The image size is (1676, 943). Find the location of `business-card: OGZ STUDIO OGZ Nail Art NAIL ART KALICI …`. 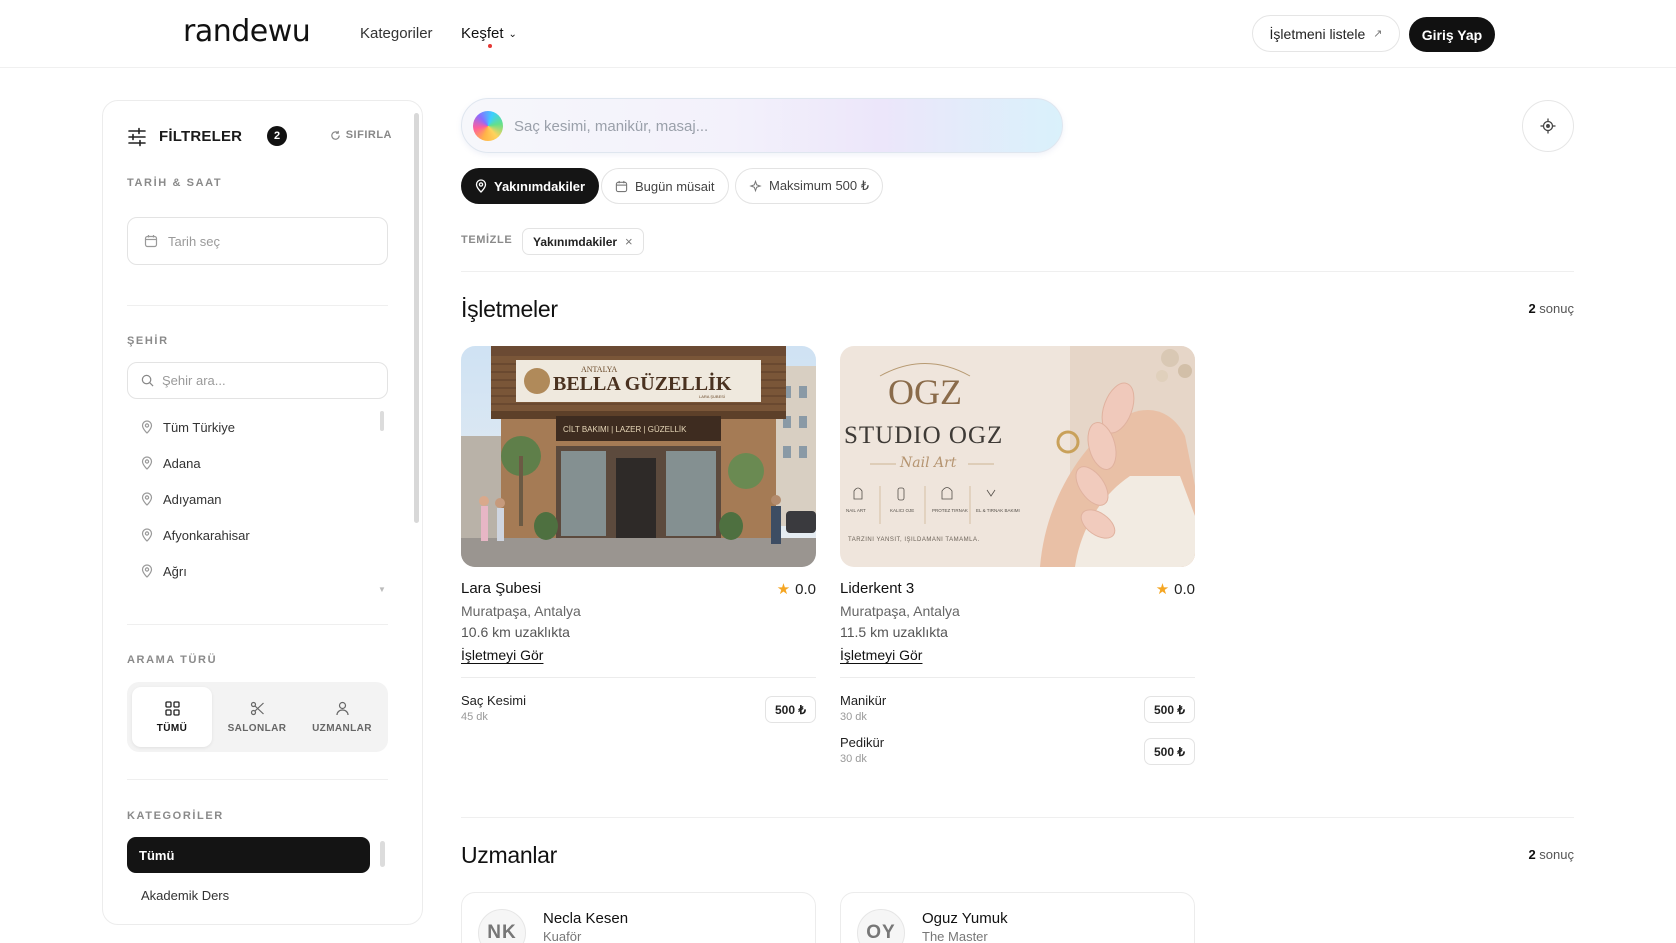

business-card: OGZ STUDIO OGZ Nail Art NAIL ART KALICI … is located at coordinates (1017, 555).